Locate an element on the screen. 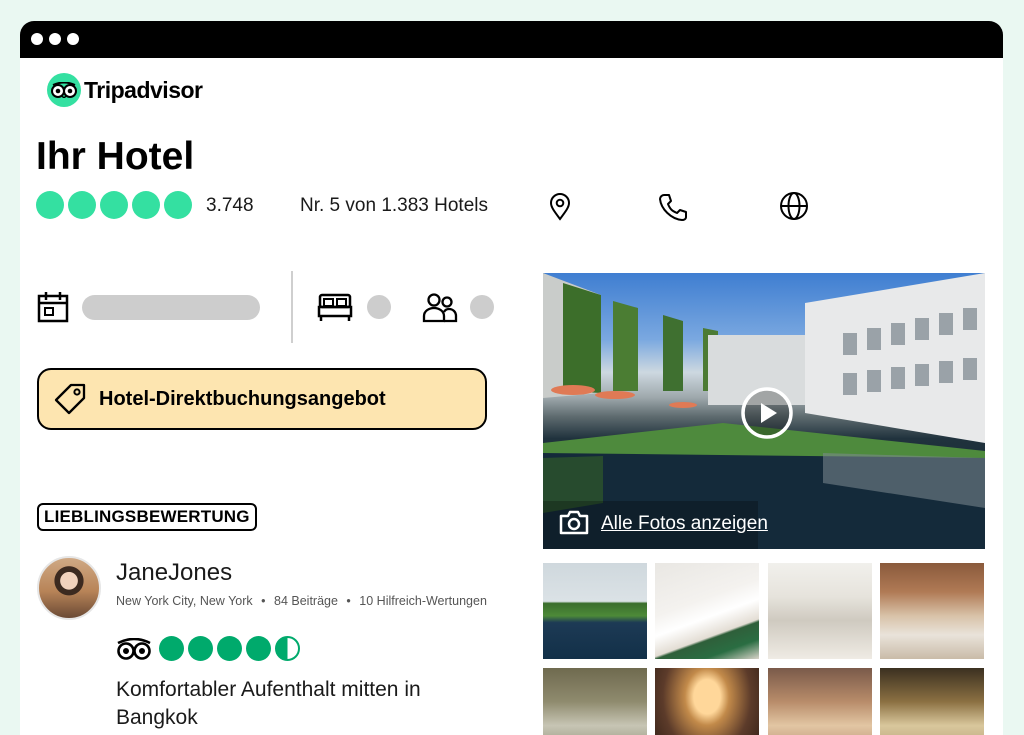 The width and height of the screenshot is (1024, 735). direct-booking-deal-button: Hotel-Direktbuchungsangebot is located at coordinates (262, 399).